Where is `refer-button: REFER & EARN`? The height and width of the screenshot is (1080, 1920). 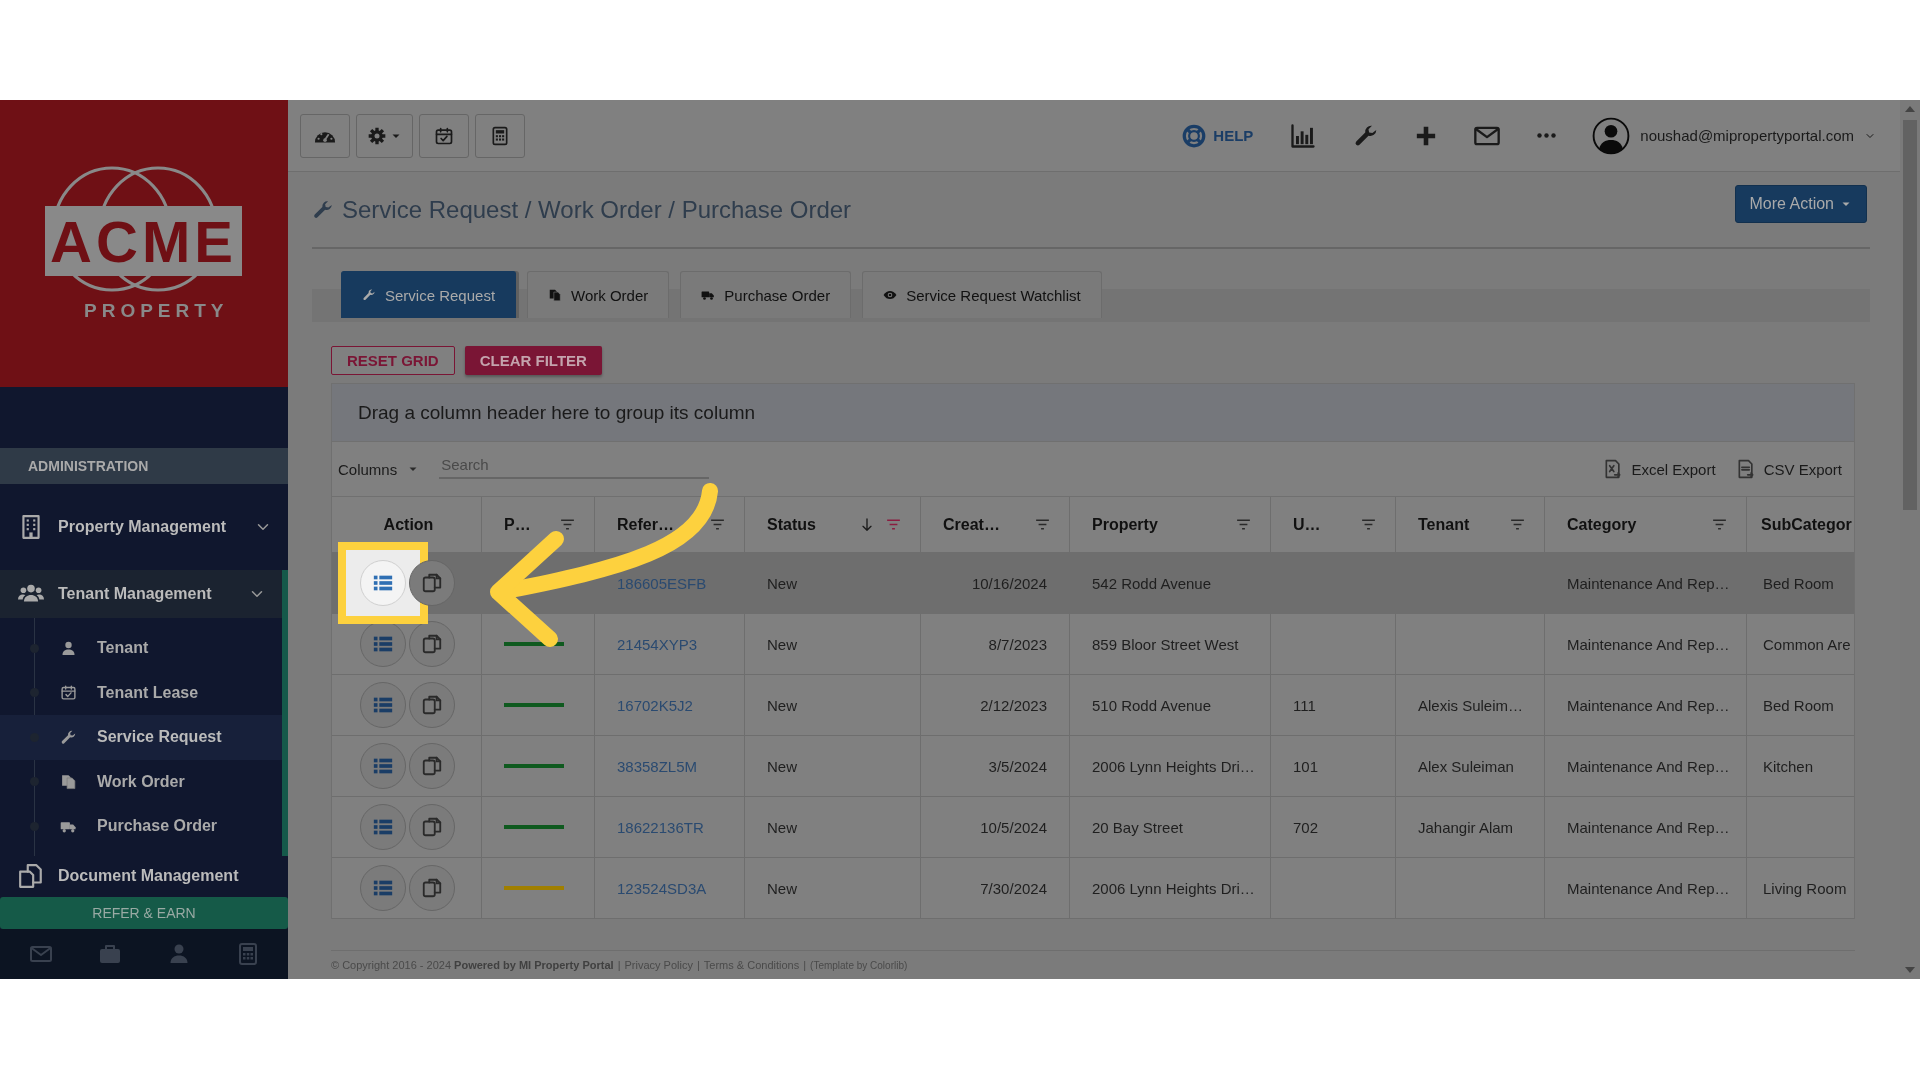 refer-button: REFER & EARN is located at coordinates (144, 912).